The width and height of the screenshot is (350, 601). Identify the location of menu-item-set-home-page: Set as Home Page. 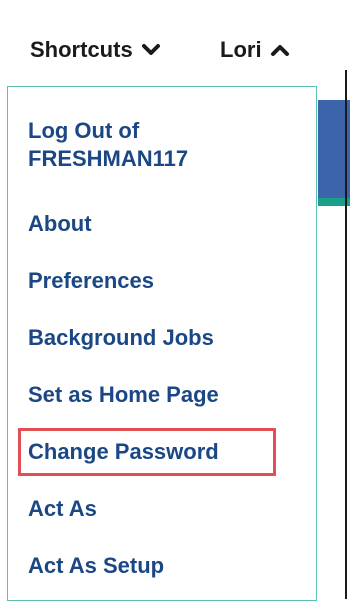
(123, 395).